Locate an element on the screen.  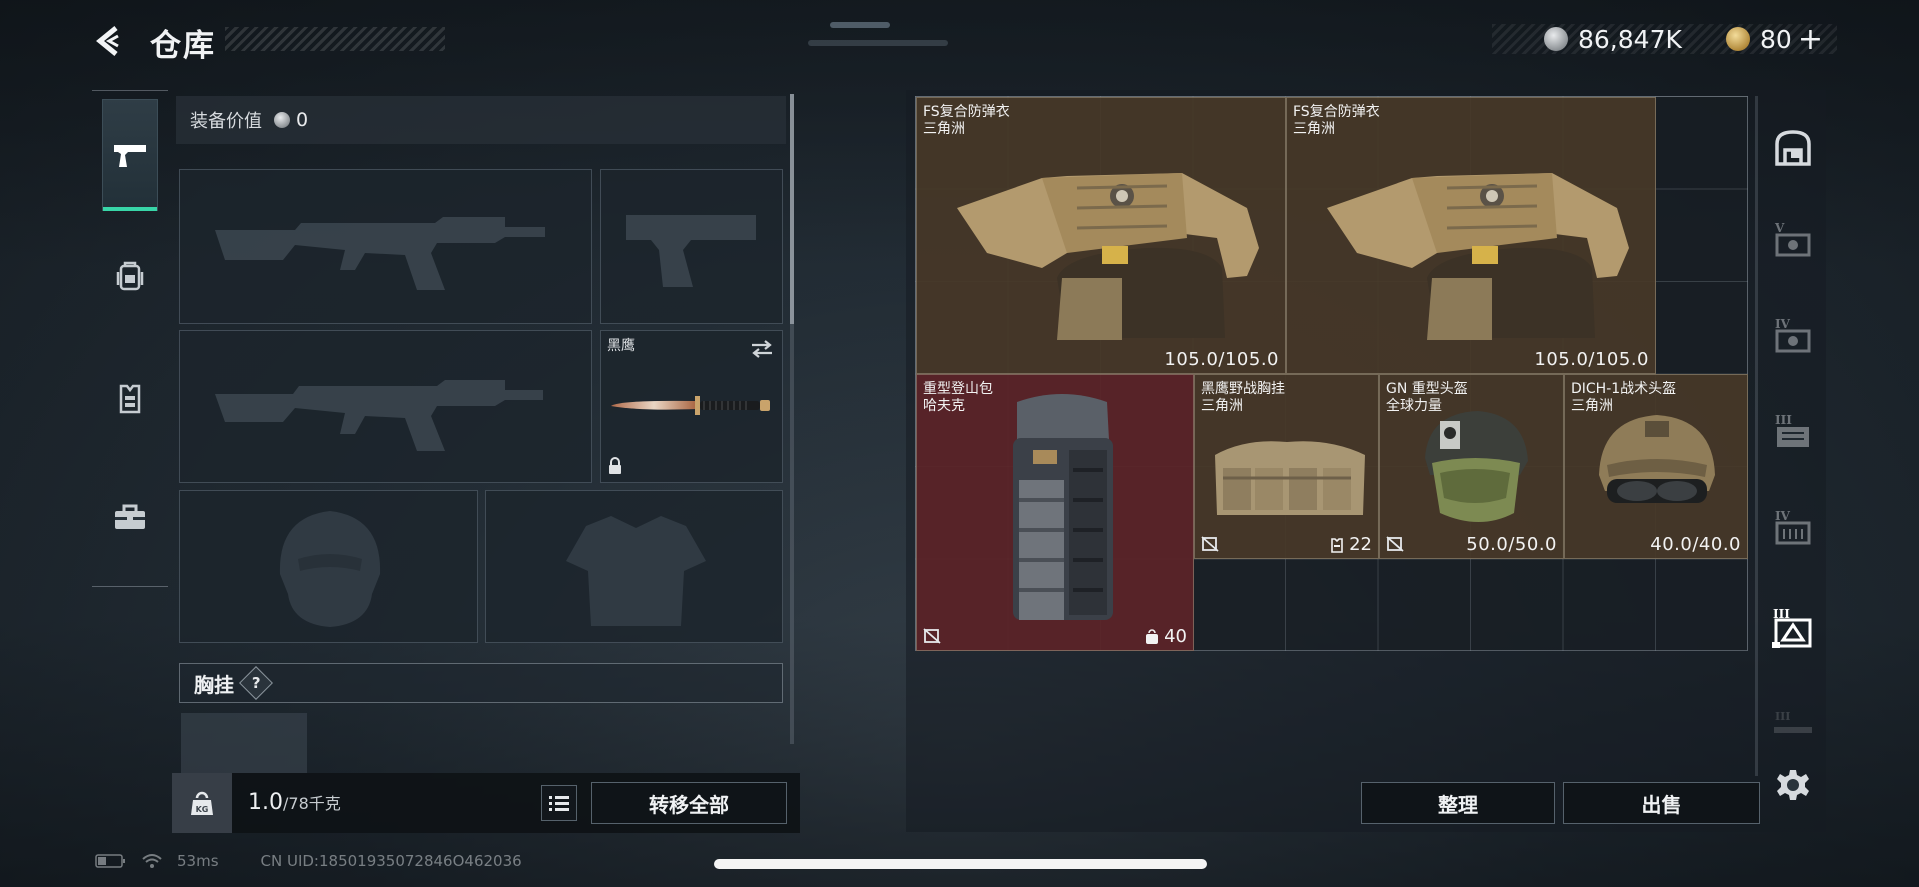
back-button is located at coordinates (109, 41).